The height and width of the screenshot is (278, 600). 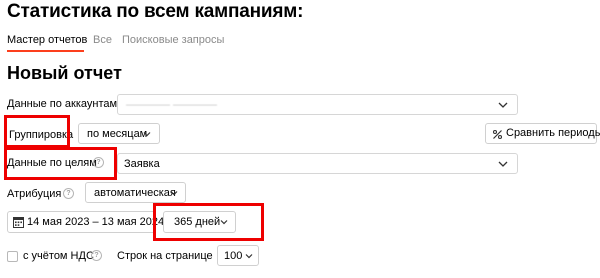 I want to click on rows-per-page-select: 100, so click(x=238, y=255).